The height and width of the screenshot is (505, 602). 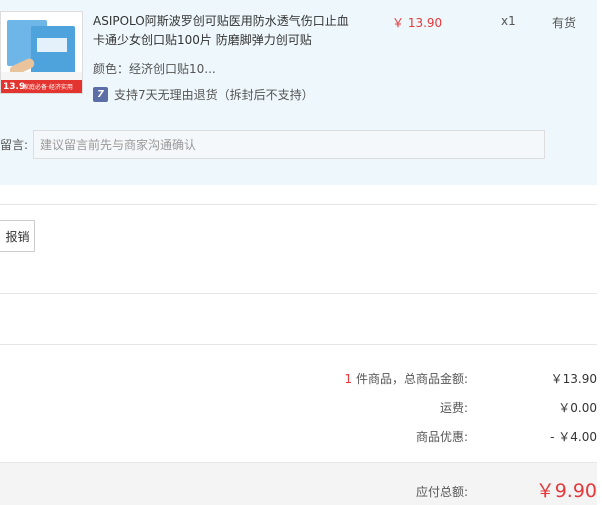 I want to click on shipping-value: ￥0.00, so click(x=577, y=408).